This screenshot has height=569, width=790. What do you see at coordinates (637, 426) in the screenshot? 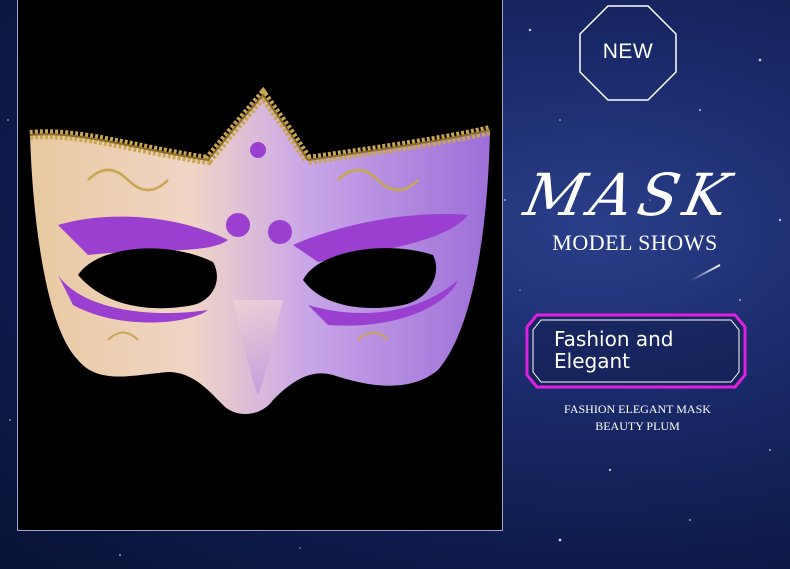
I see `caption-line-2: BEAUTY PLUM` at bounding box center [637, 426].